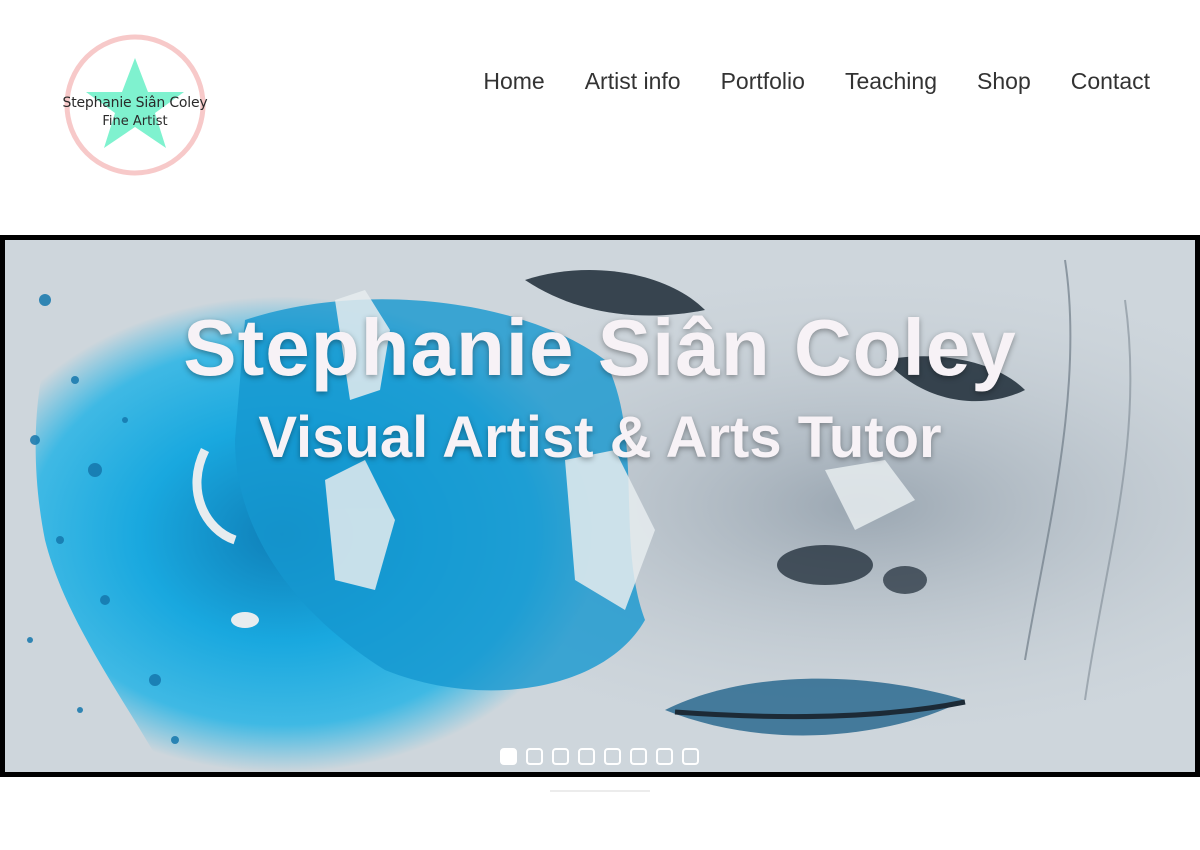 The width and height of the screenshot is (1200, 850). Describe the element at coordinates (513, 81) in the screenshot. I see `nav-home: Home` at that location.